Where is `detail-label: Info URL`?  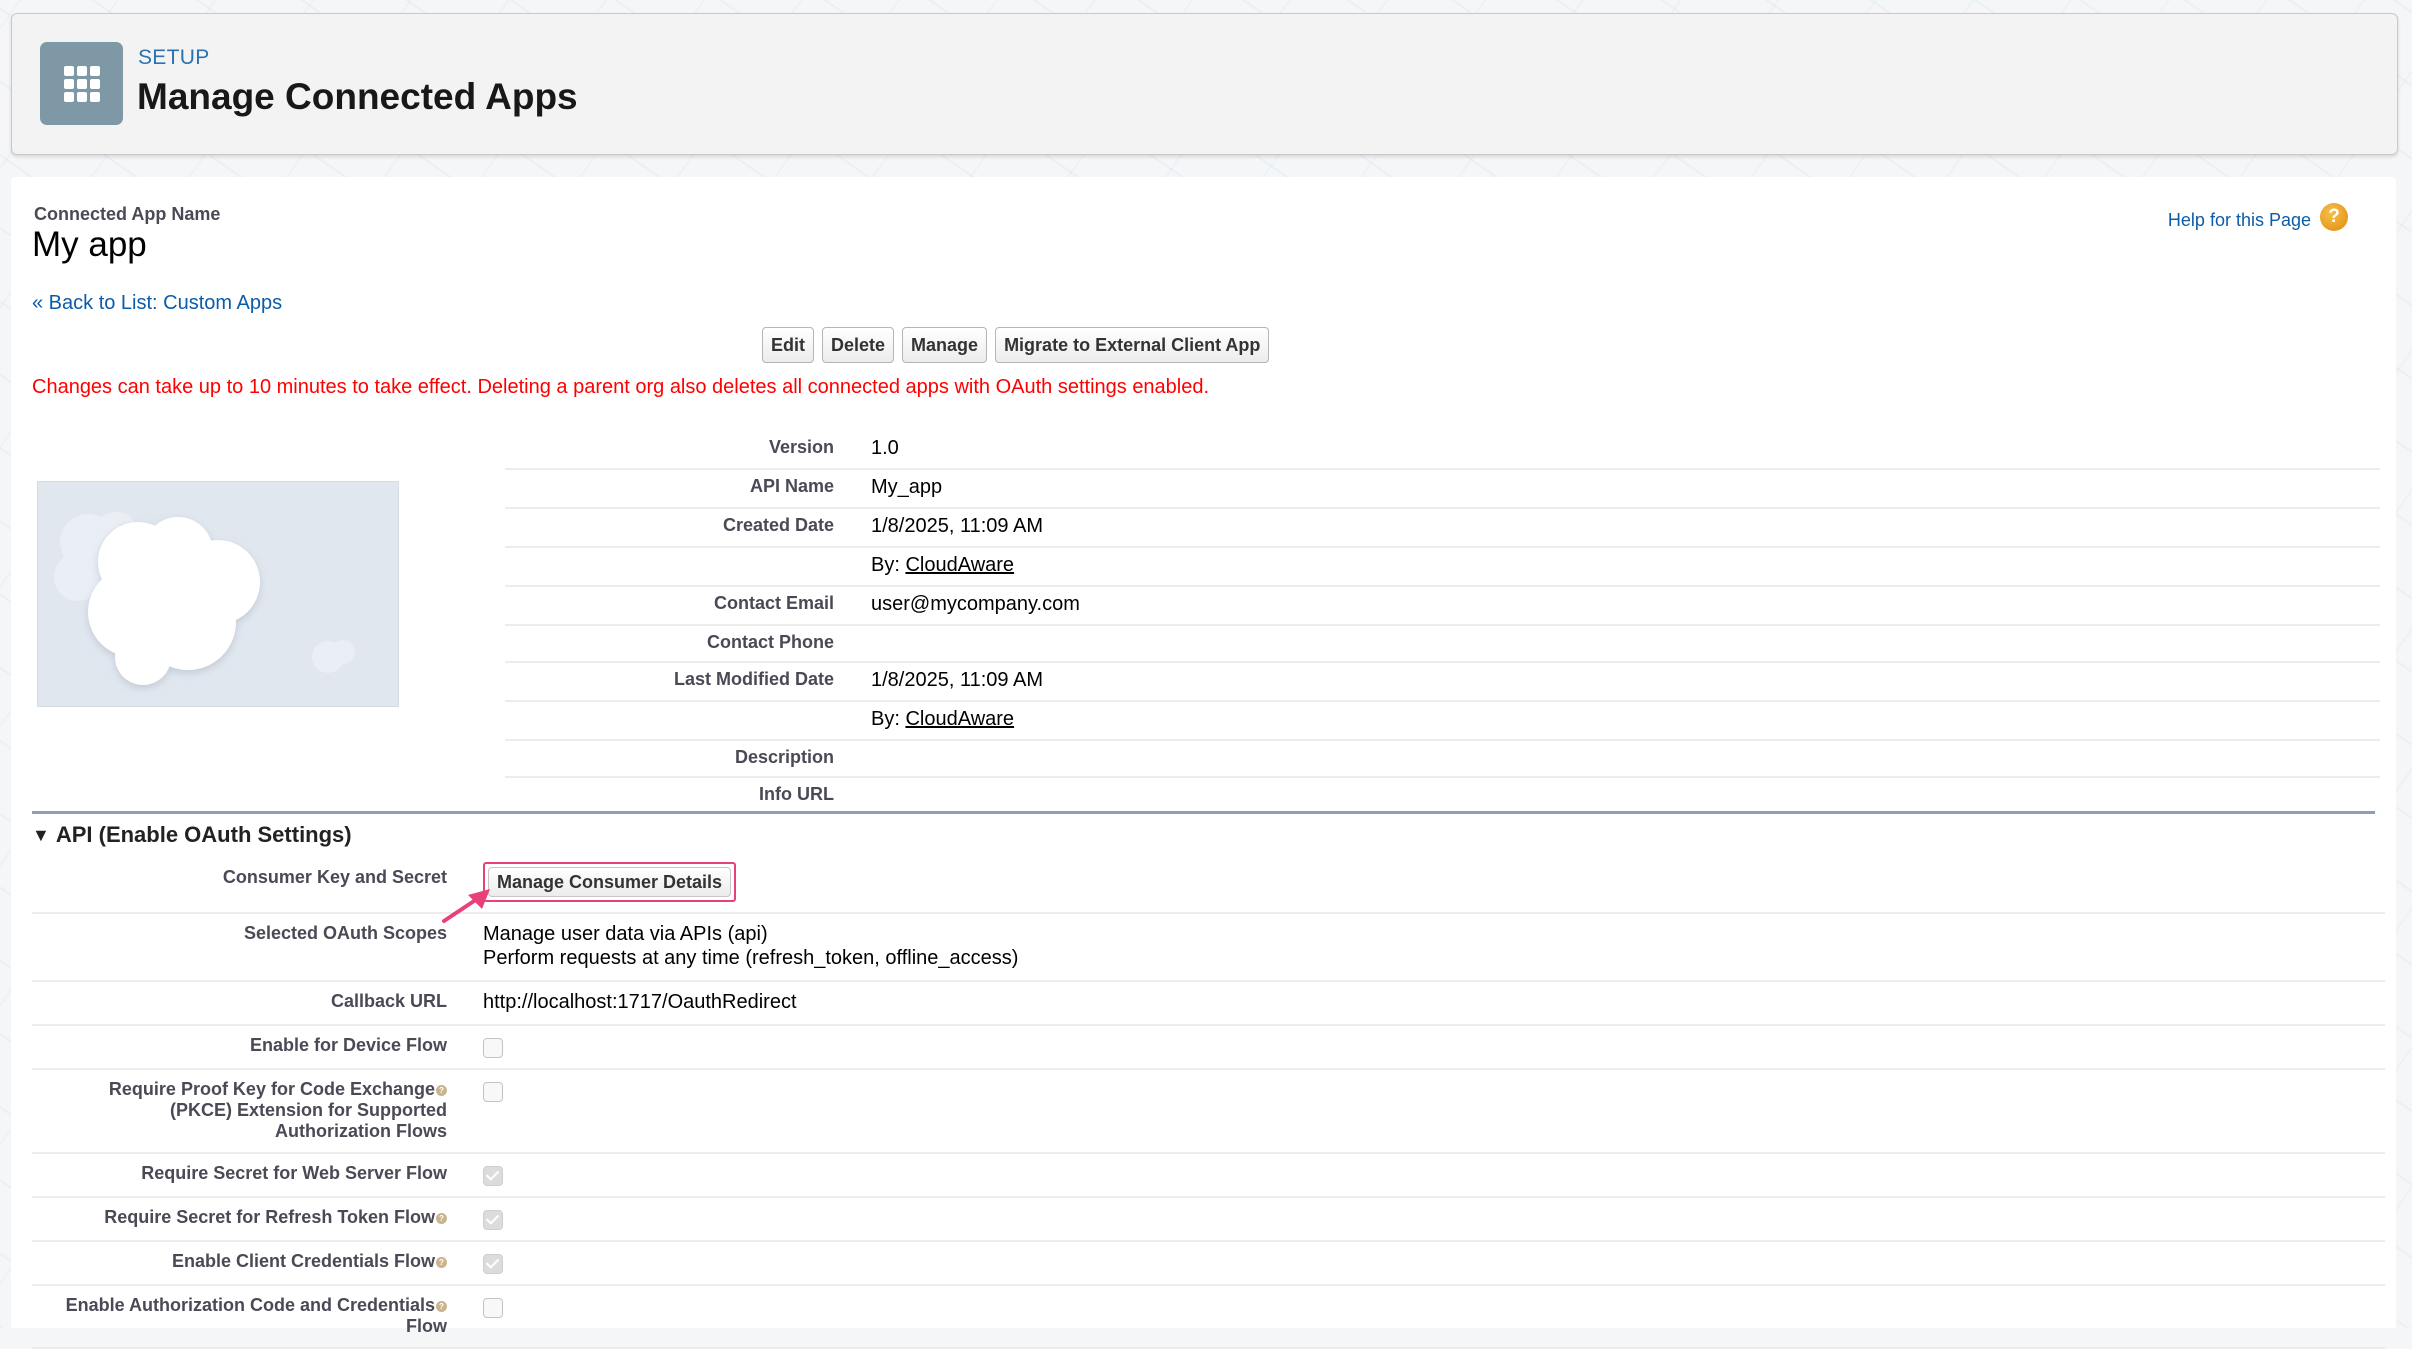 detail-label: Info URL is located at coordinates (796, 794).